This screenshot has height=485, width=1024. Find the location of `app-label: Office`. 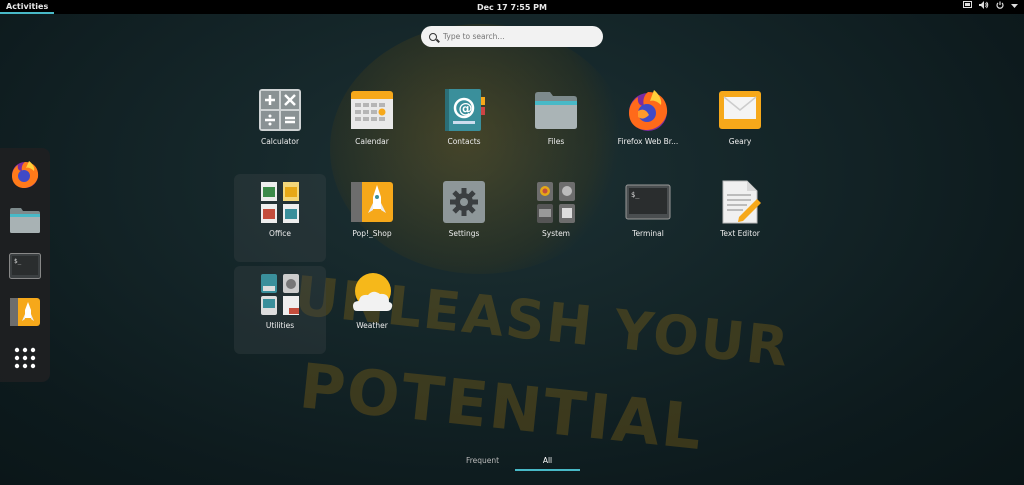

app-label: Office is located at coordinates (280, 233).